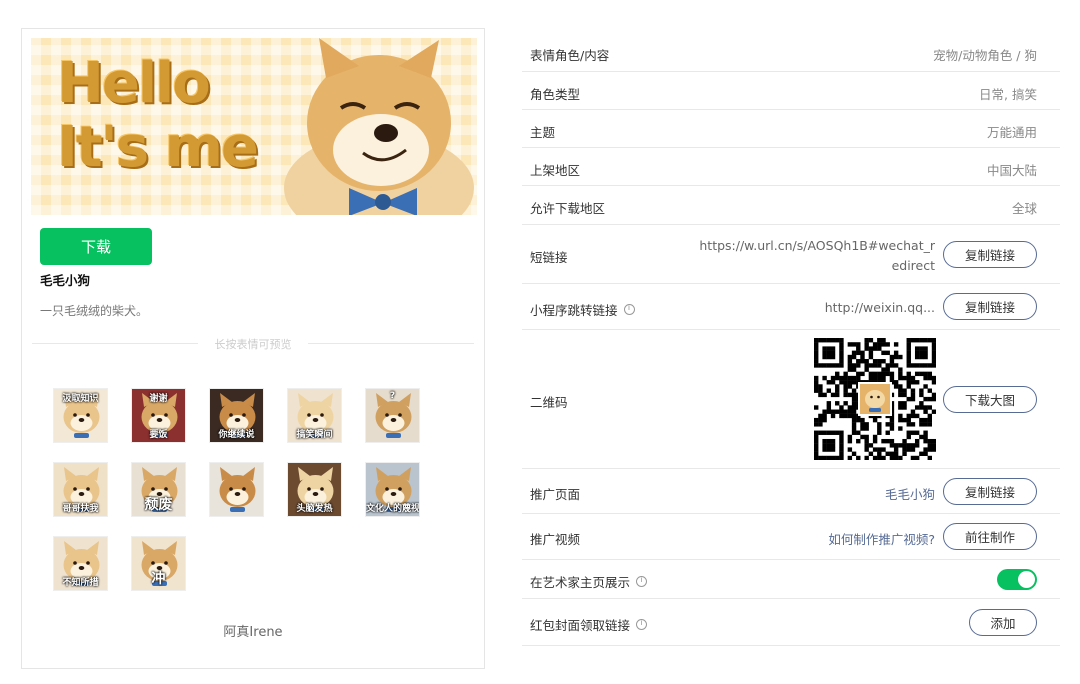 The width and height of the screenshot is (1080, 684). Describe the element at coordinates (393, 509) in the screenshot. I see `sticker-caption: 文化人的蔑视` at that location.